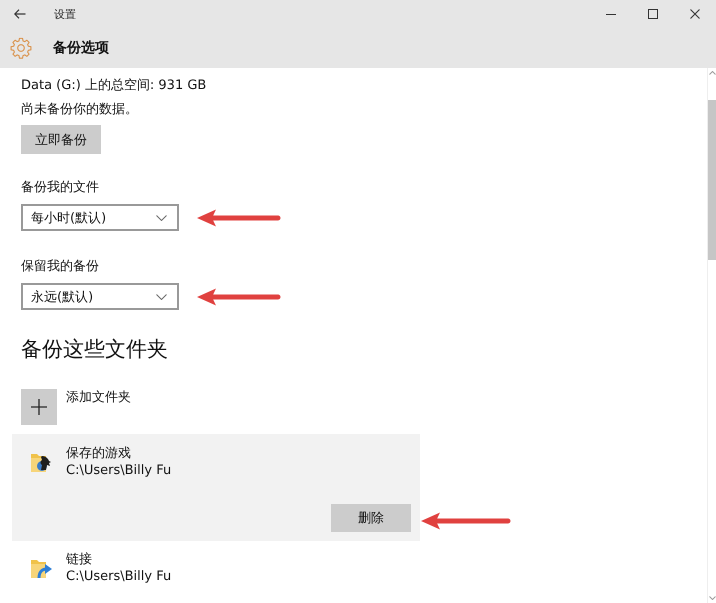 The width and height of the screenshot is (716, 603). I want to click on window-title: 设置, so click(65, 14).